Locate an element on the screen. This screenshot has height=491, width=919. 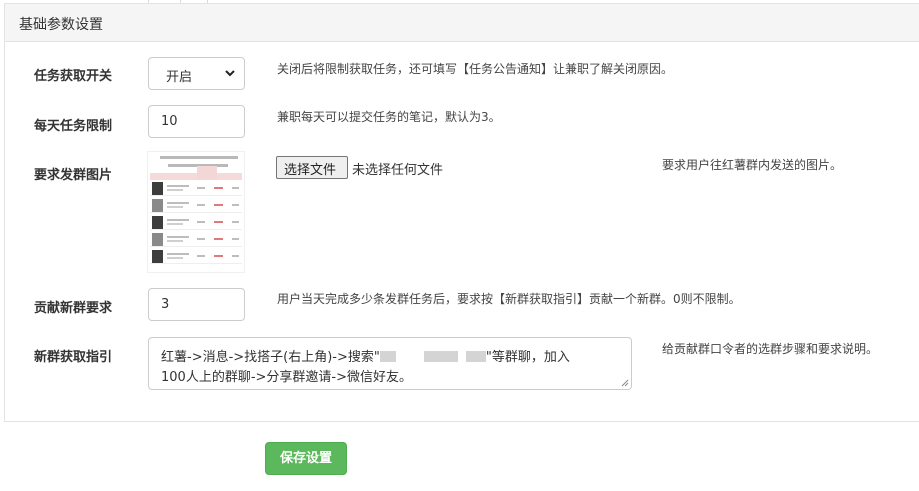
file-status-text: 未选择任何文件 is located at coordinates (398, 170).